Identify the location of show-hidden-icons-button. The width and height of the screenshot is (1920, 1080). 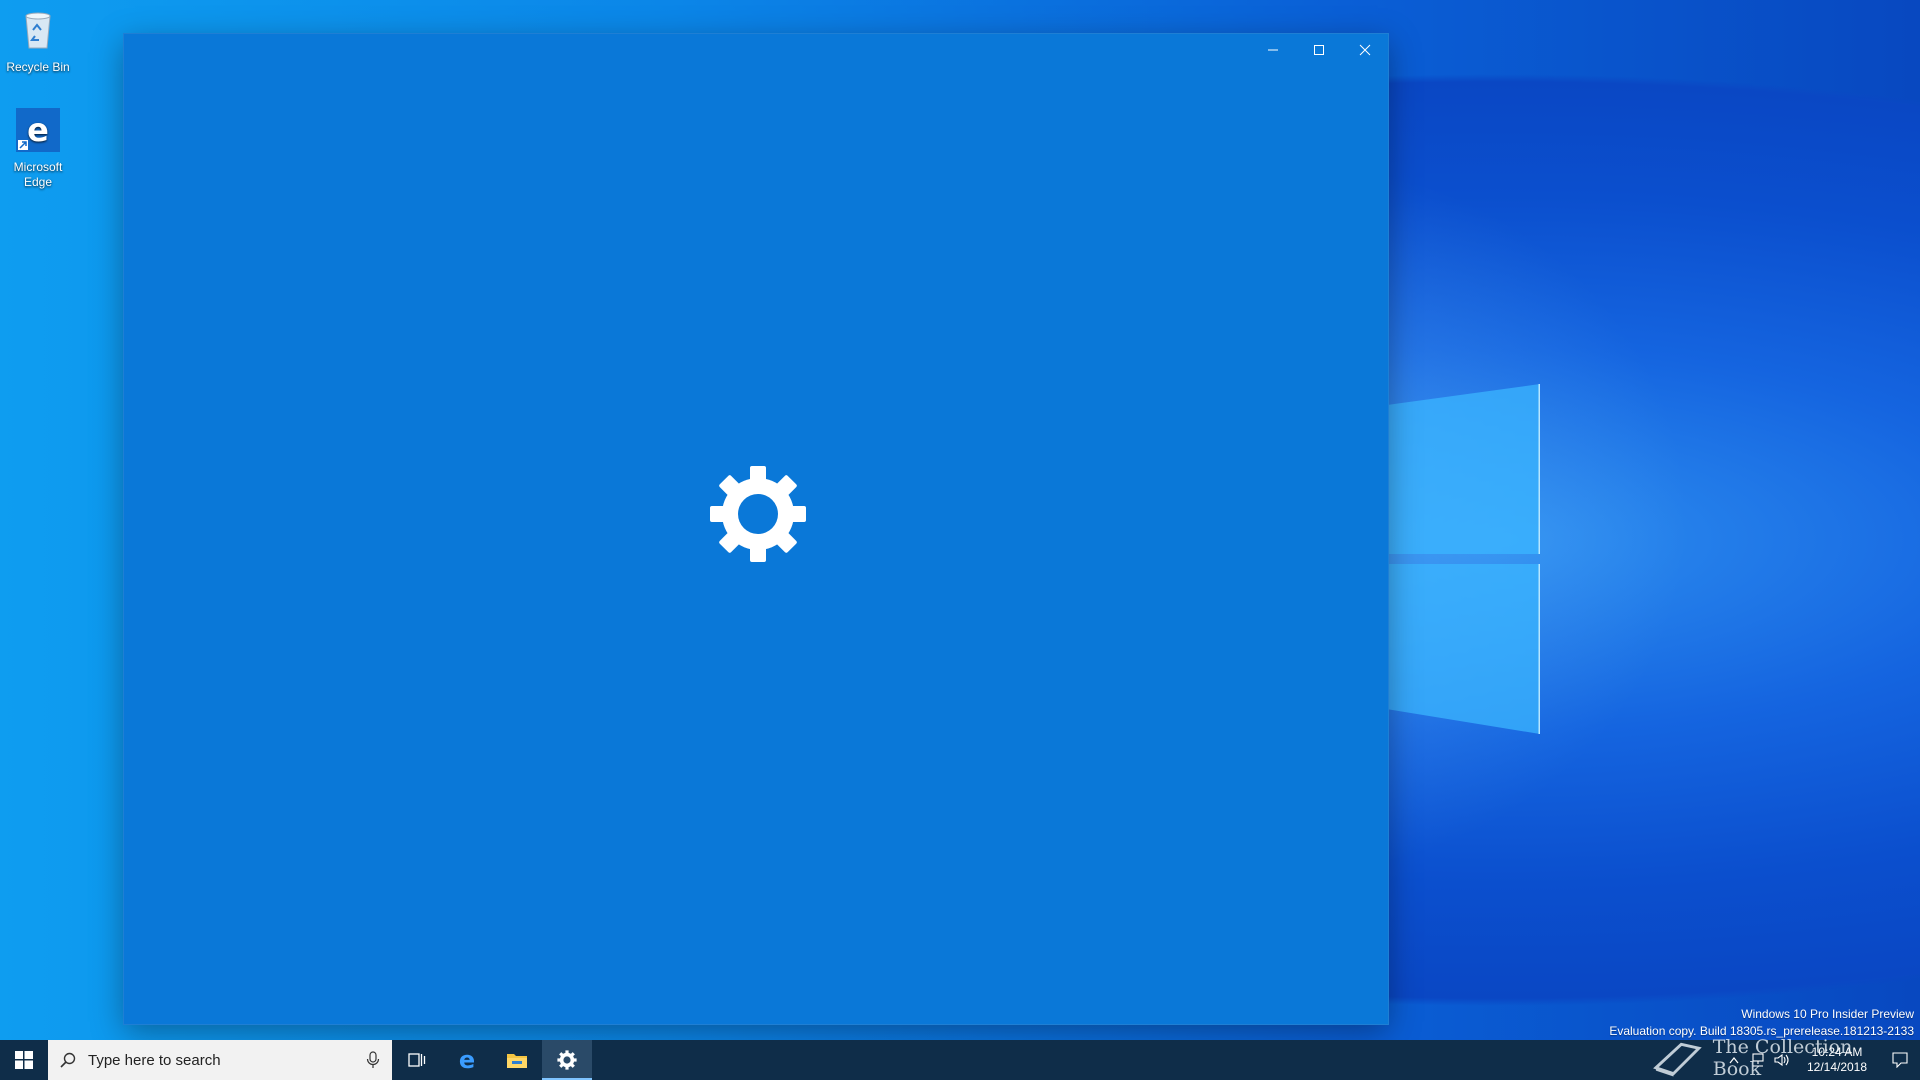
(1734, 1060).